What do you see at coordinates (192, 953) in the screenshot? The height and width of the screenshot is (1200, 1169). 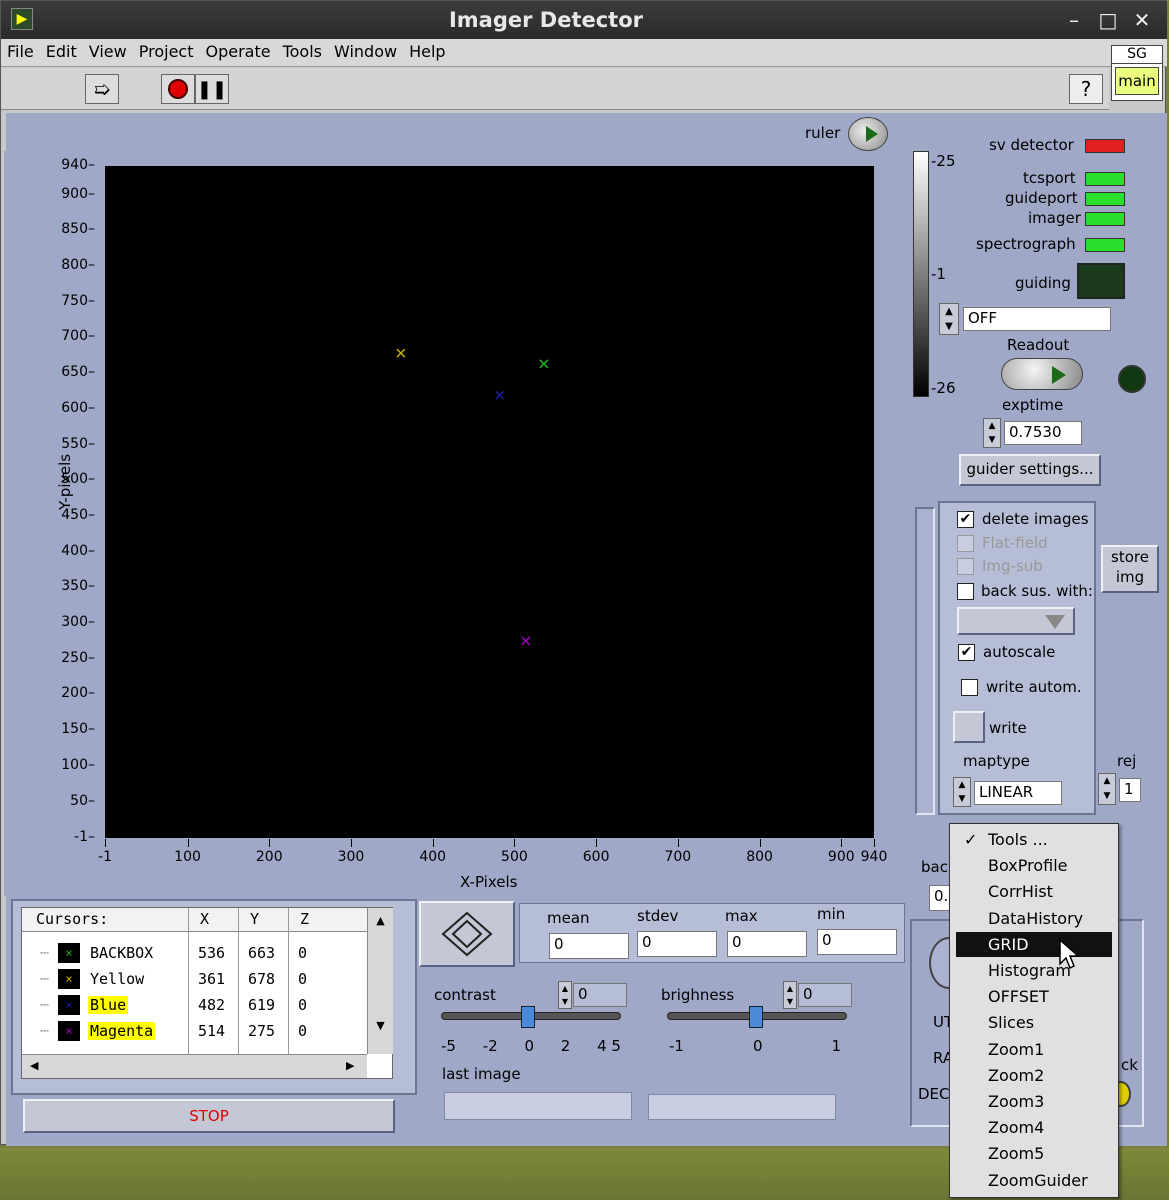 I see `cursor-row: ┄ × BACKBOX 536 663 0` at bounding box center [192, 953].